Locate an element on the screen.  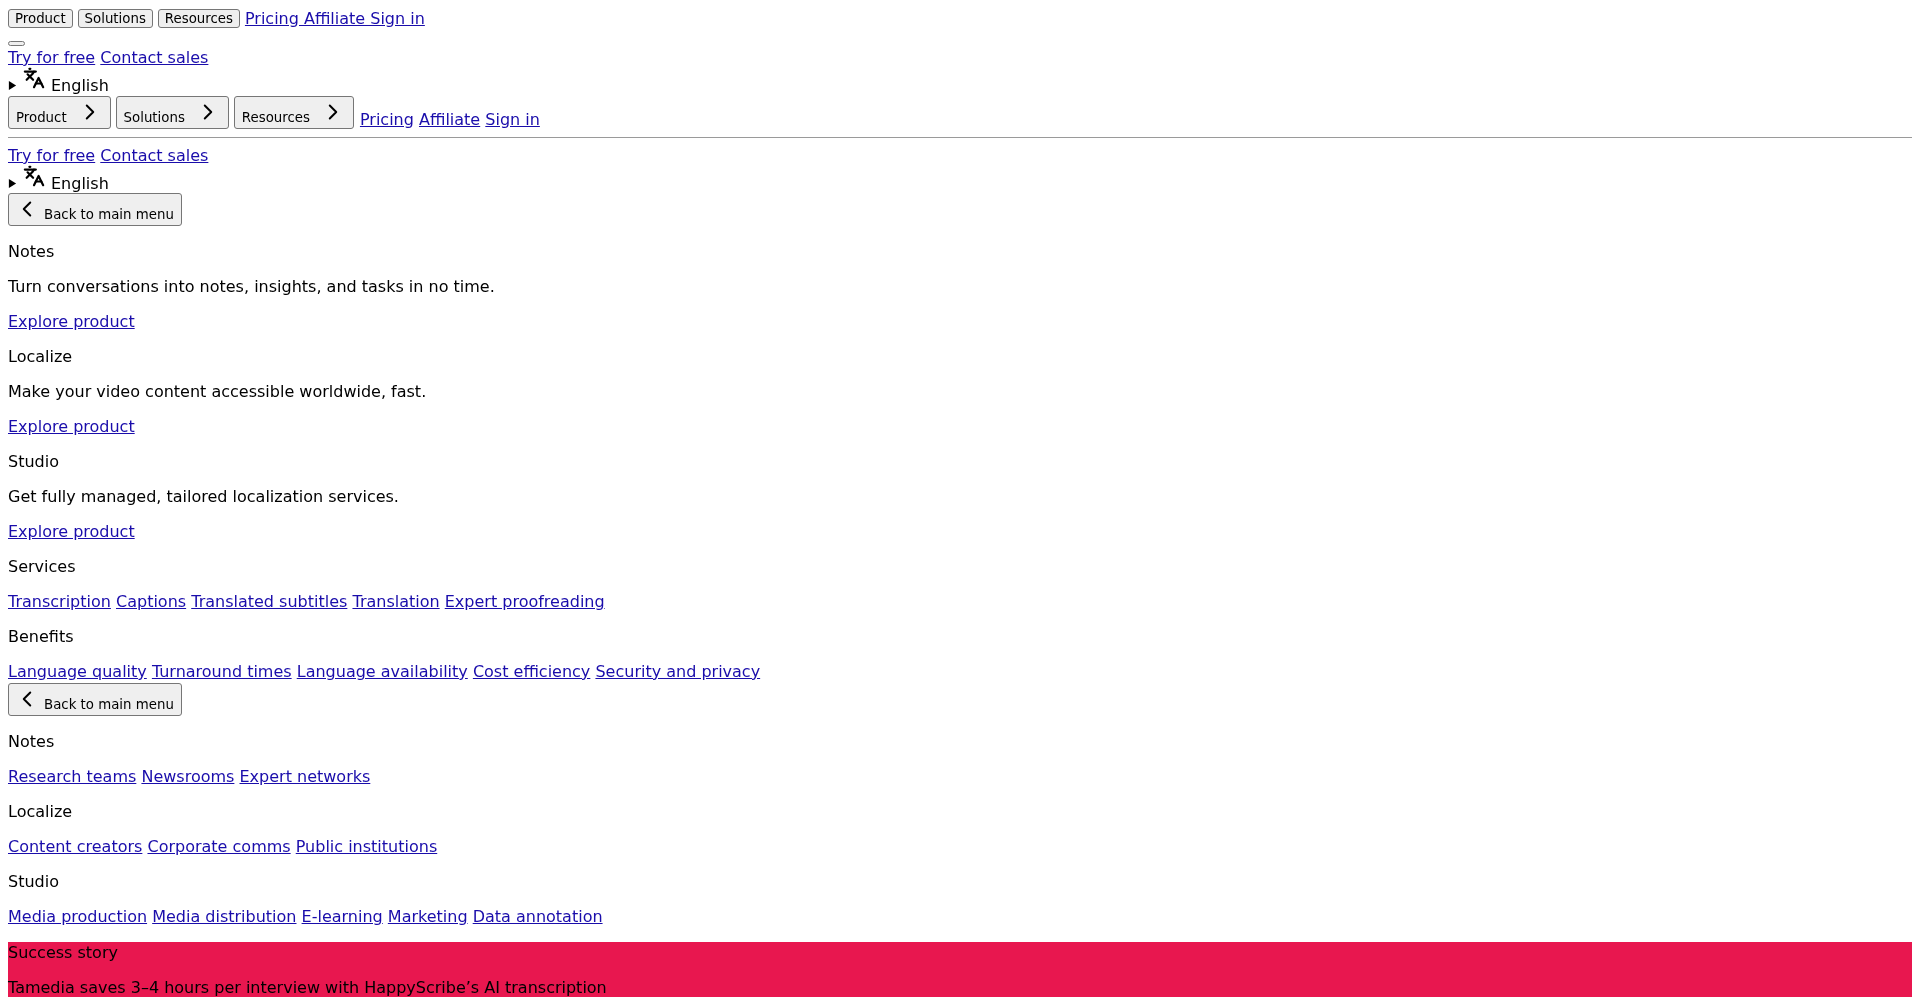
nav-link: Public institutions is located at coordinates (366, 846).